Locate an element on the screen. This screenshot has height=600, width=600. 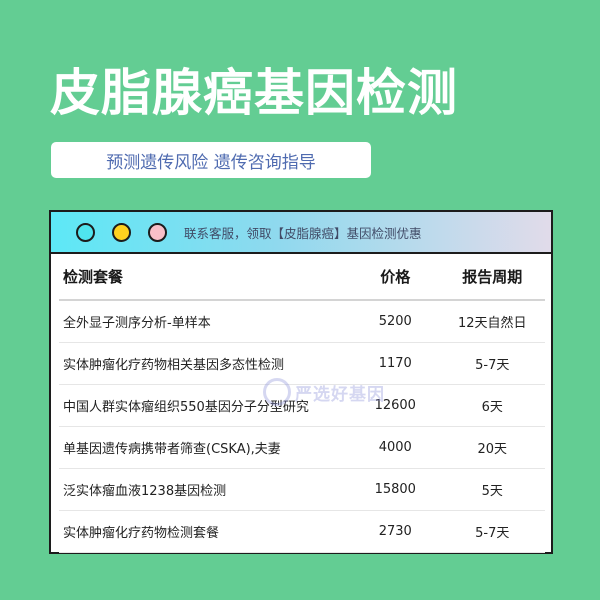
package-name: 泛实体瘤血液1238基因检测 is located at coordinates (205, 489).